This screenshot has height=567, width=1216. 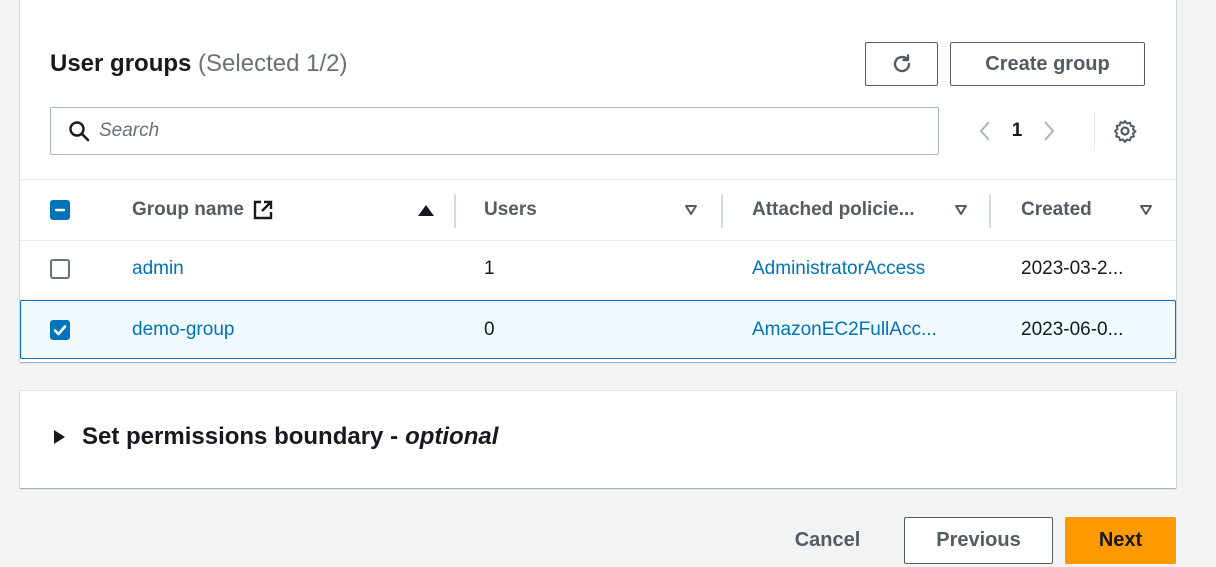 I want to click on next-page-button, so click(x=1049, y=131).